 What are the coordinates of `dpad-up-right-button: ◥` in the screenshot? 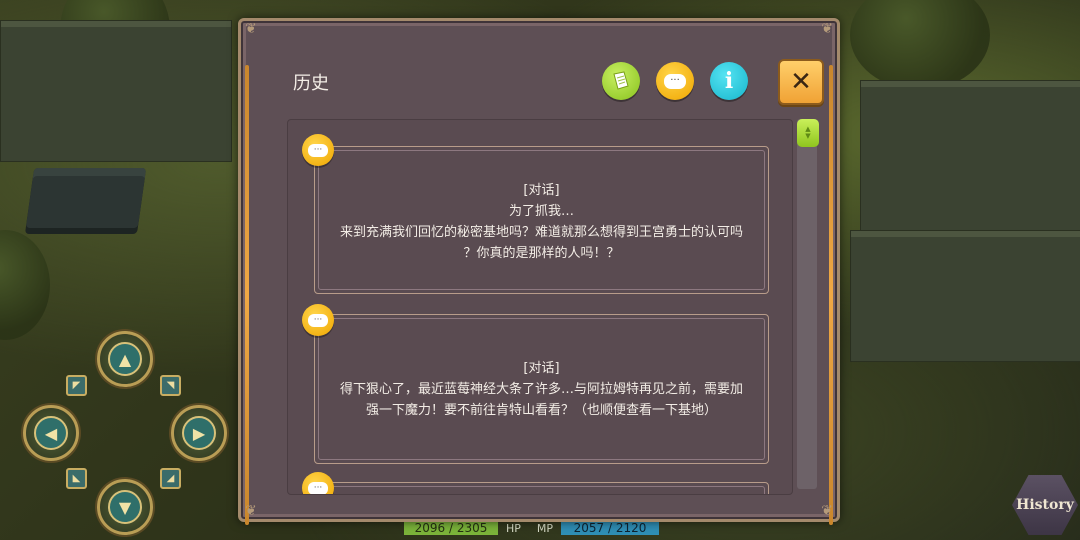 It's located at (170, 385).